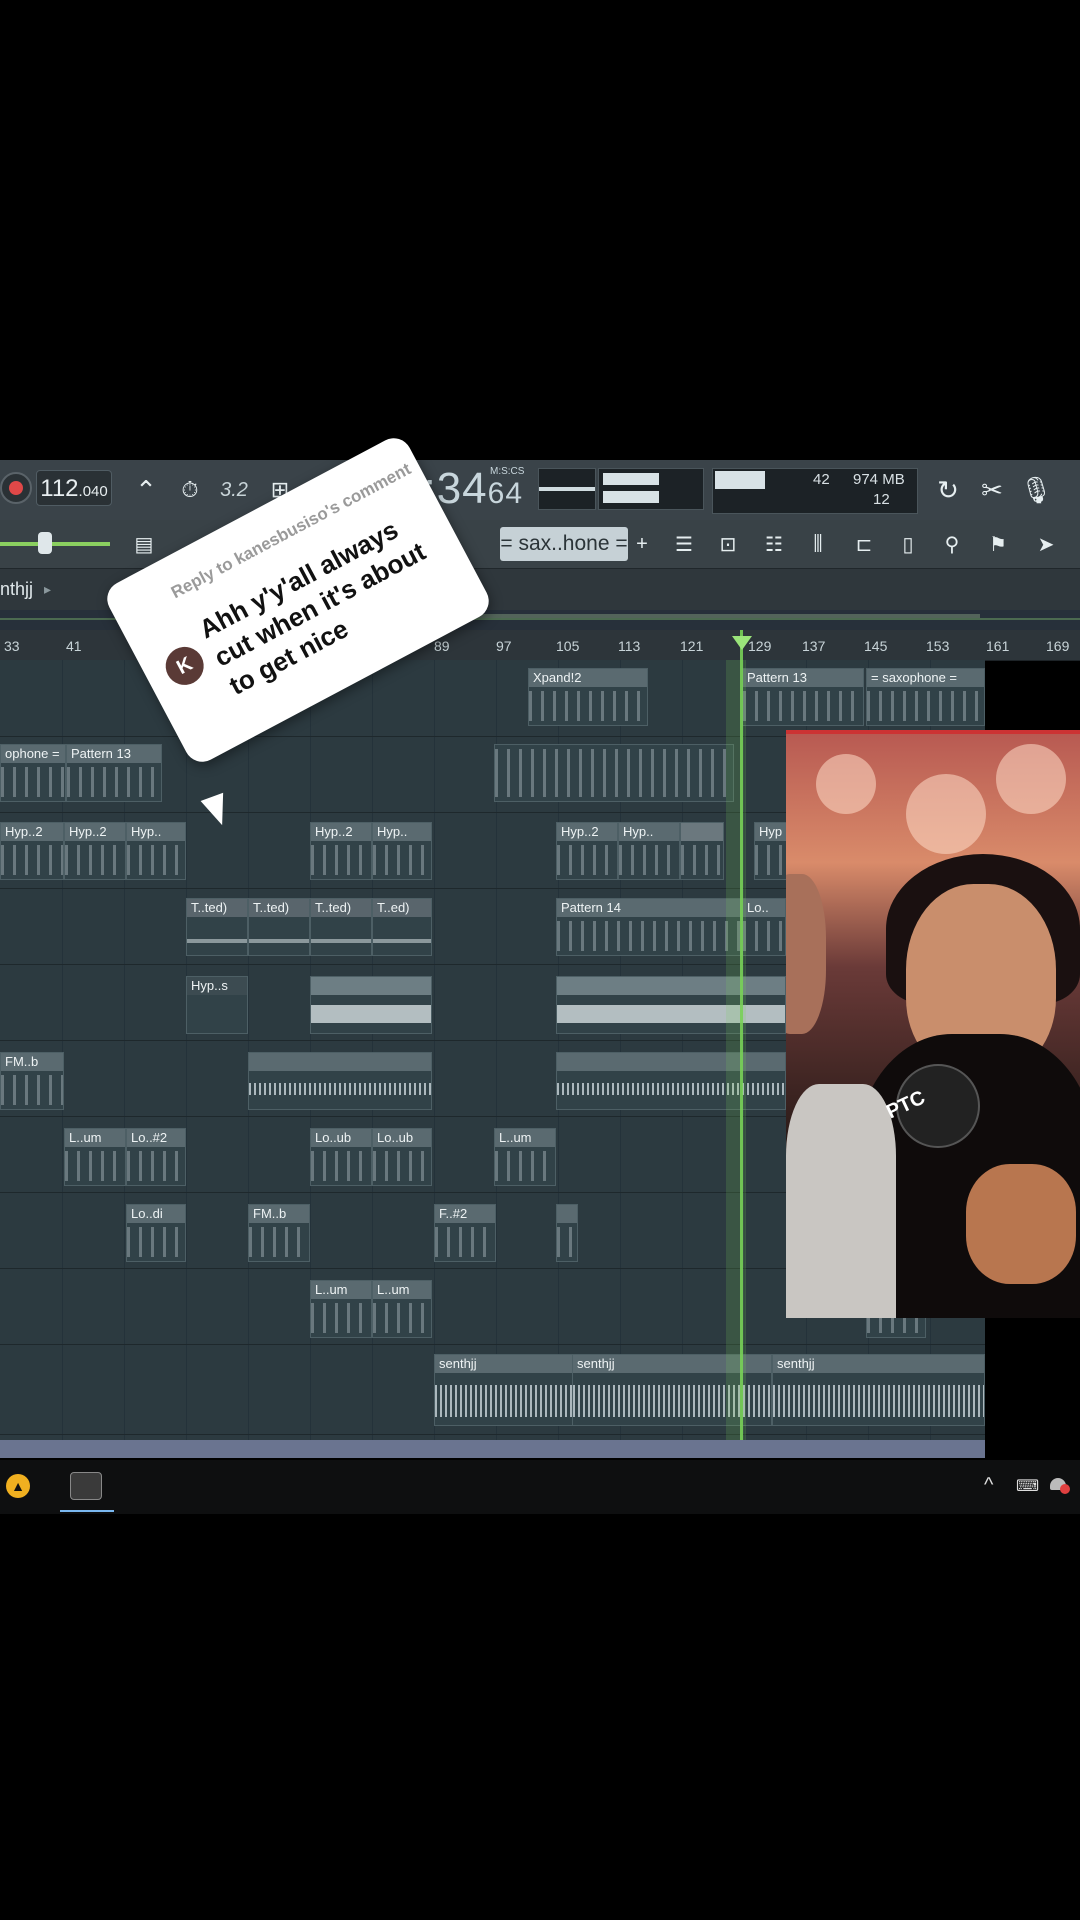  What do you see at coordinates (507, 471) in the screenshot?
I see `clock-unit-label: M:S:CS` at bounding box center [507, 471].